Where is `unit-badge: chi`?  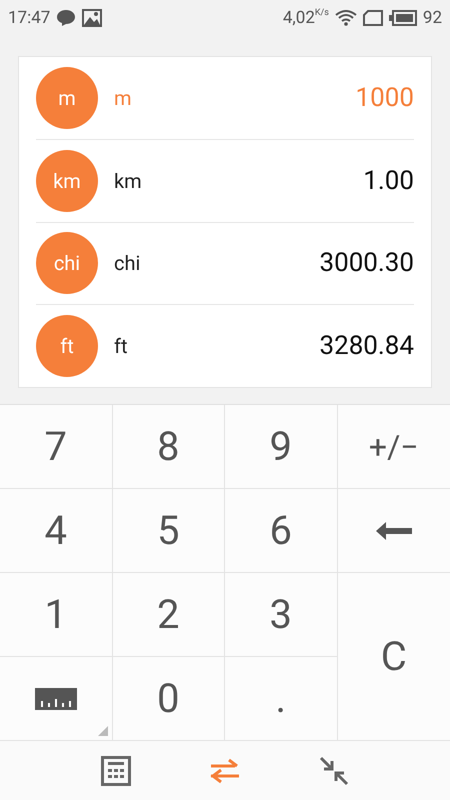 unit-badge: chi is located at coordinates (67, 263).